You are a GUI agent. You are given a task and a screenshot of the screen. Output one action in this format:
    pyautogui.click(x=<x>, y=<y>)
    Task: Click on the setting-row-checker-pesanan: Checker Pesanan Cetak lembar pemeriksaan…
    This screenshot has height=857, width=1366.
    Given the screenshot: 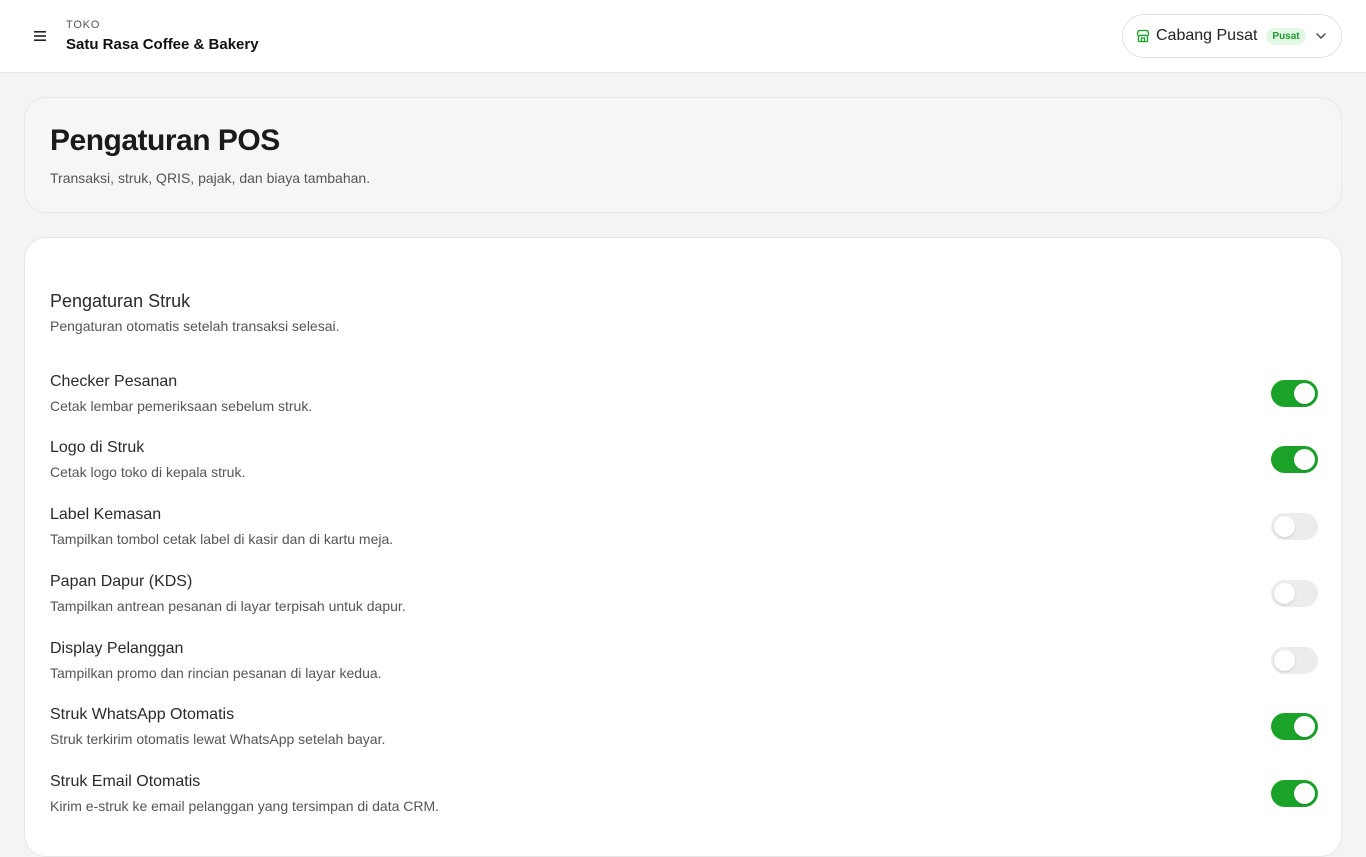 What is the action you would take?
    pyautogui.click(x=684, y=398)
    